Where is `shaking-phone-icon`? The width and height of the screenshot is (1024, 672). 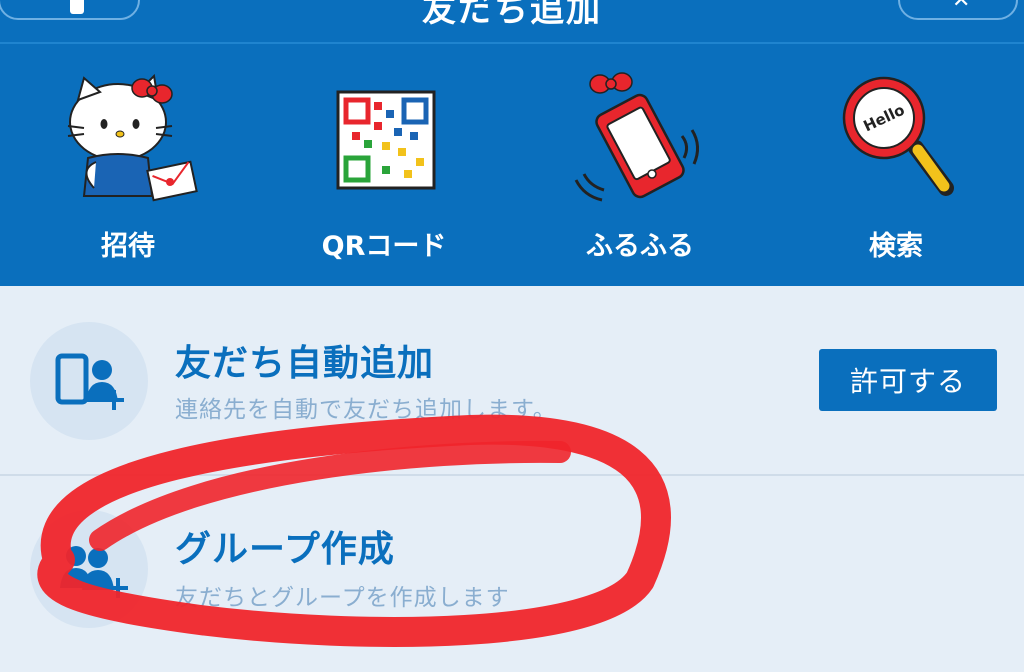 shaking-phone-icon is located at coordinates (636, 137).